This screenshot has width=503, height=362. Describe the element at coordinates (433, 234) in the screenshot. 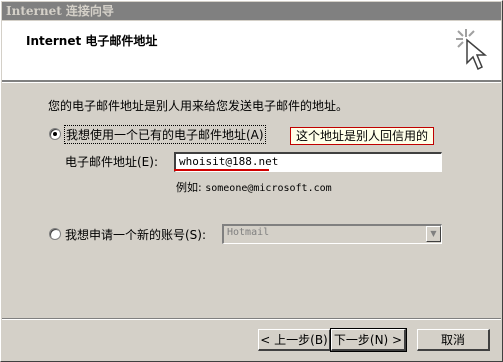

I see `chevron-down-icon: ▼` at that location.